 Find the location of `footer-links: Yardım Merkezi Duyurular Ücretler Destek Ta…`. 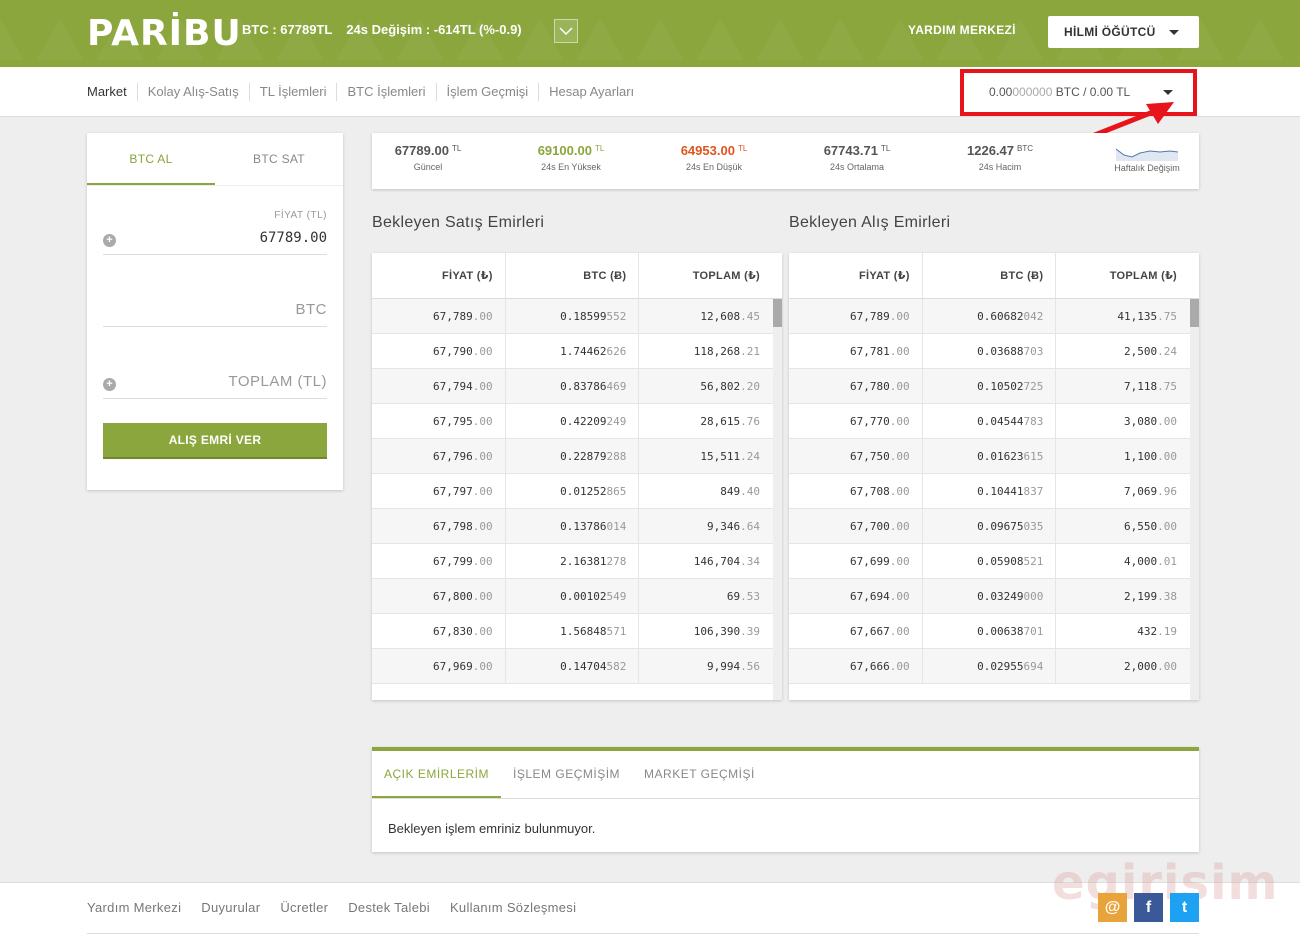

footer-links: Yardım Merkezi Duyurular Ücretler Destek Ta… is located at coordinates (341, 907).